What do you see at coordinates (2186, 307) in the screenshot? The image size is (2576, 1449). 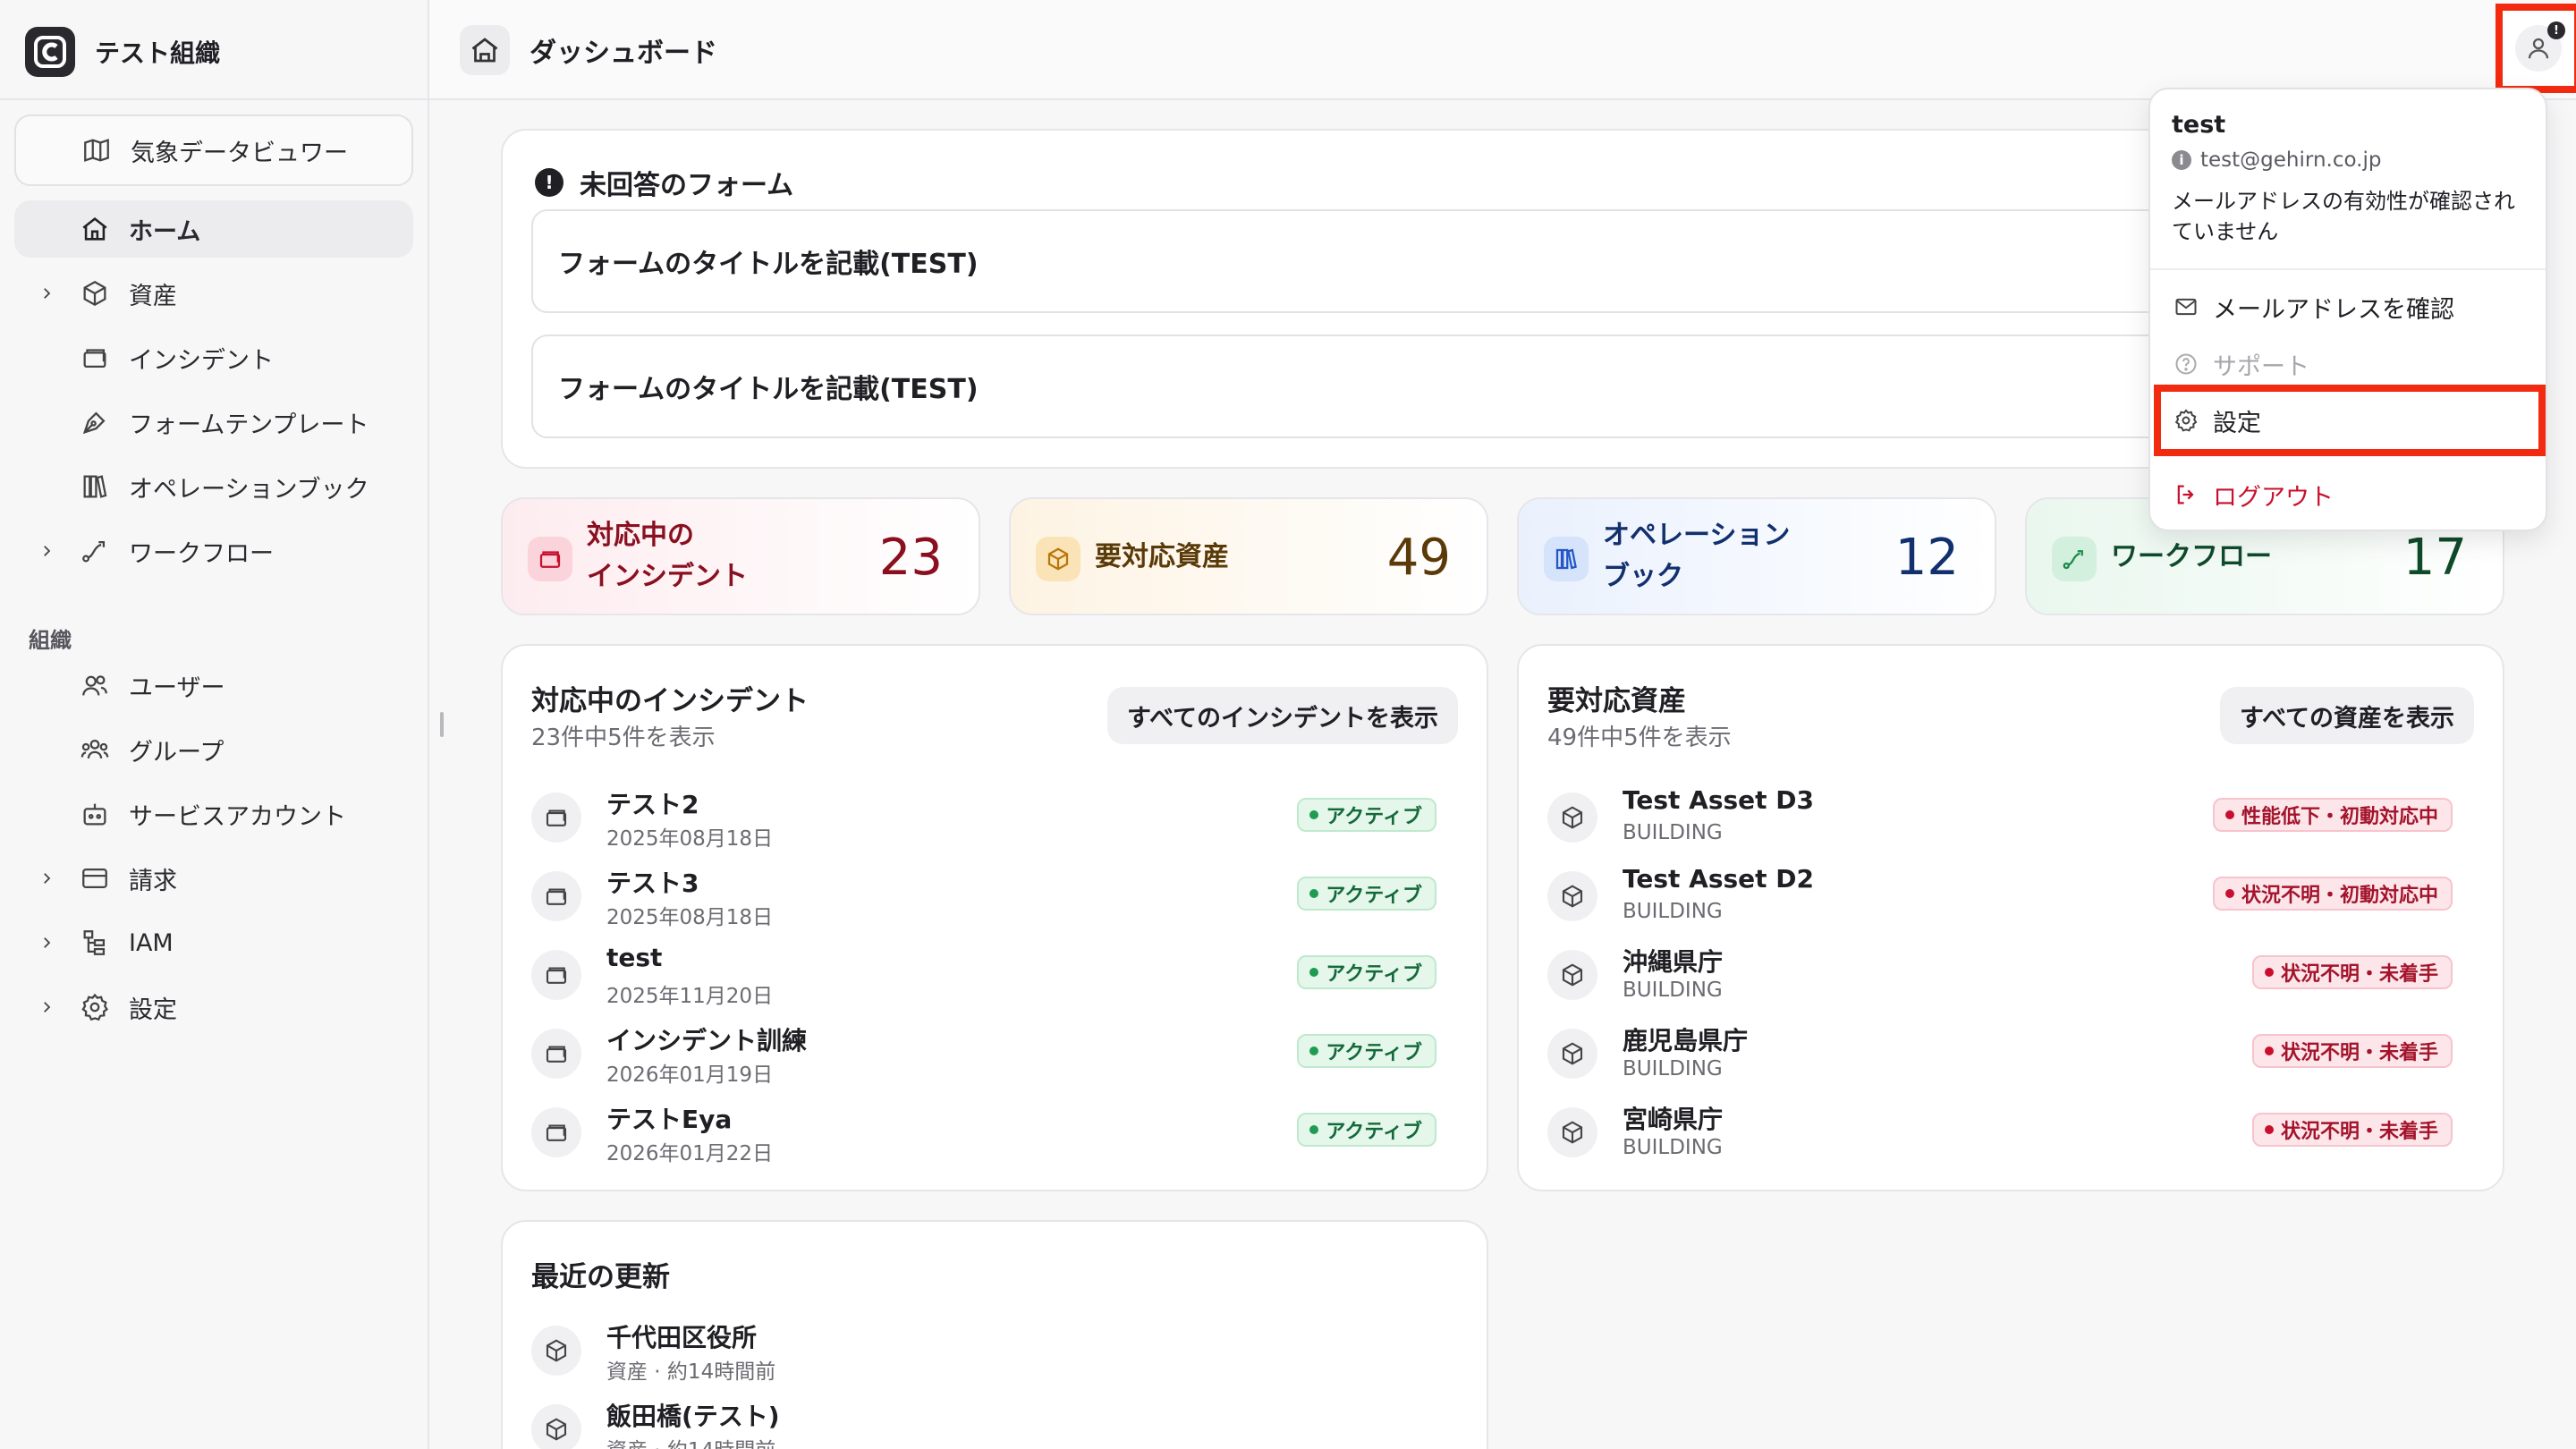 I see `mail-icon` at bounding box center [2186, 307].